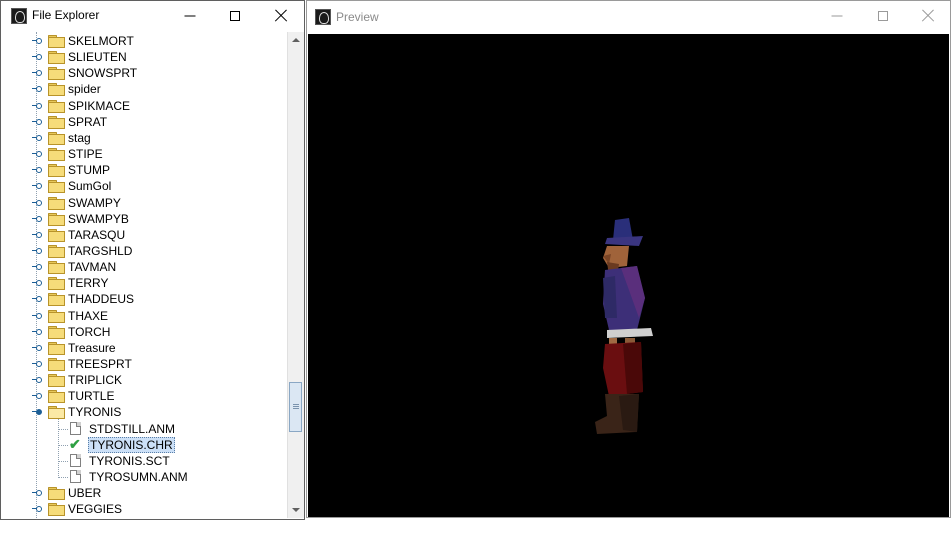 The image size is (951, 540). Describe the element at coordinates (357, 17) in the screenshot. I see `preview-title: Preview` at that location.